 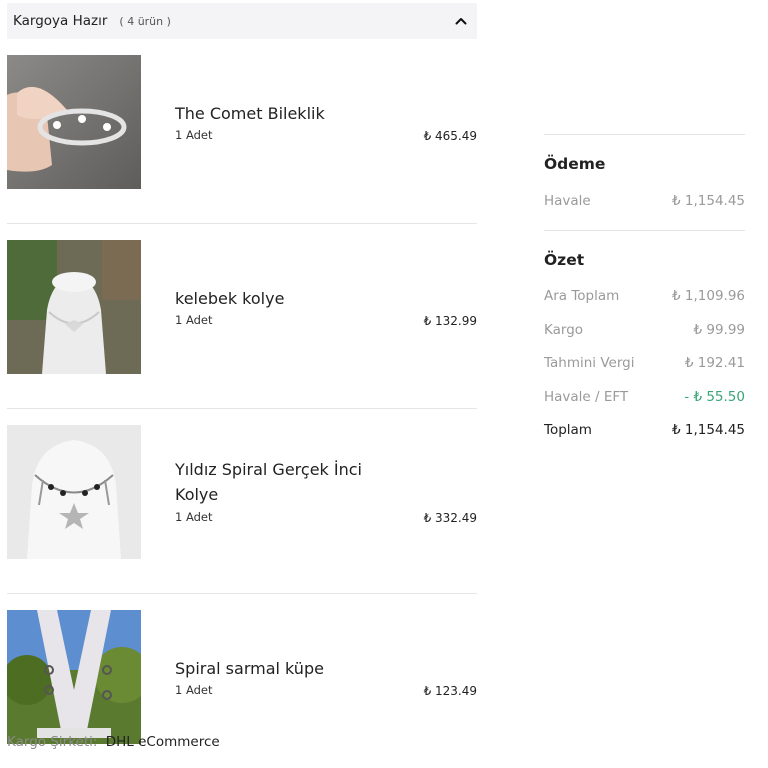 I want to click on item-price: ₺ 332.49, so click(x=450, y=518).